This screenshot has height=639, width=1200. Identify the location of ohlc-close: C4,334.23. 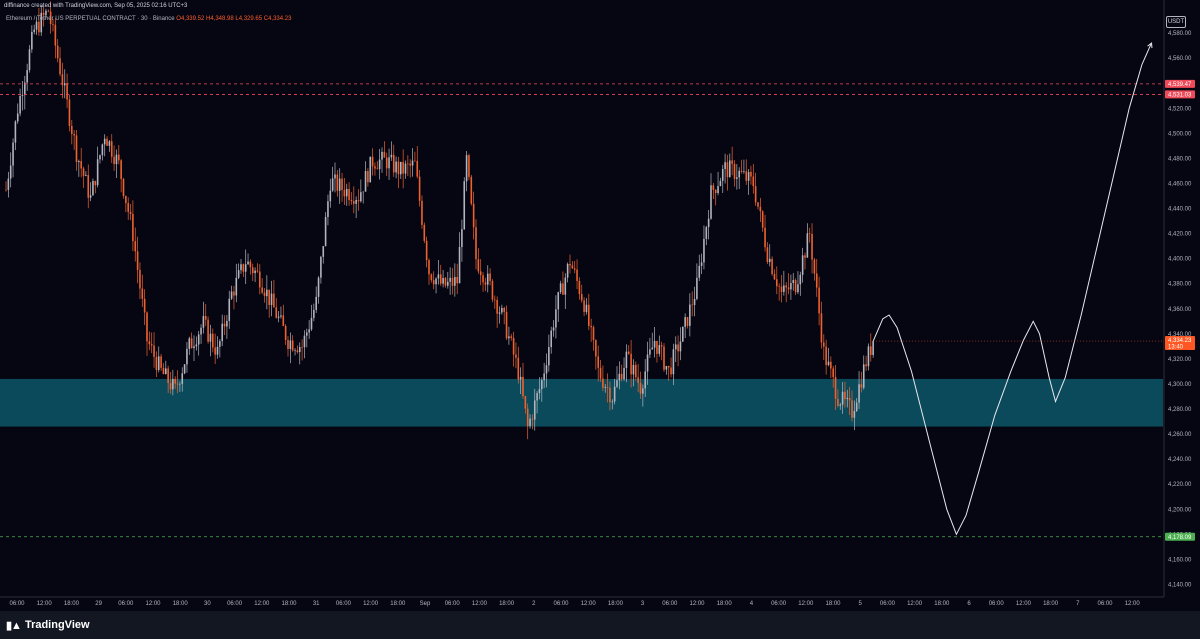
(277, 19).